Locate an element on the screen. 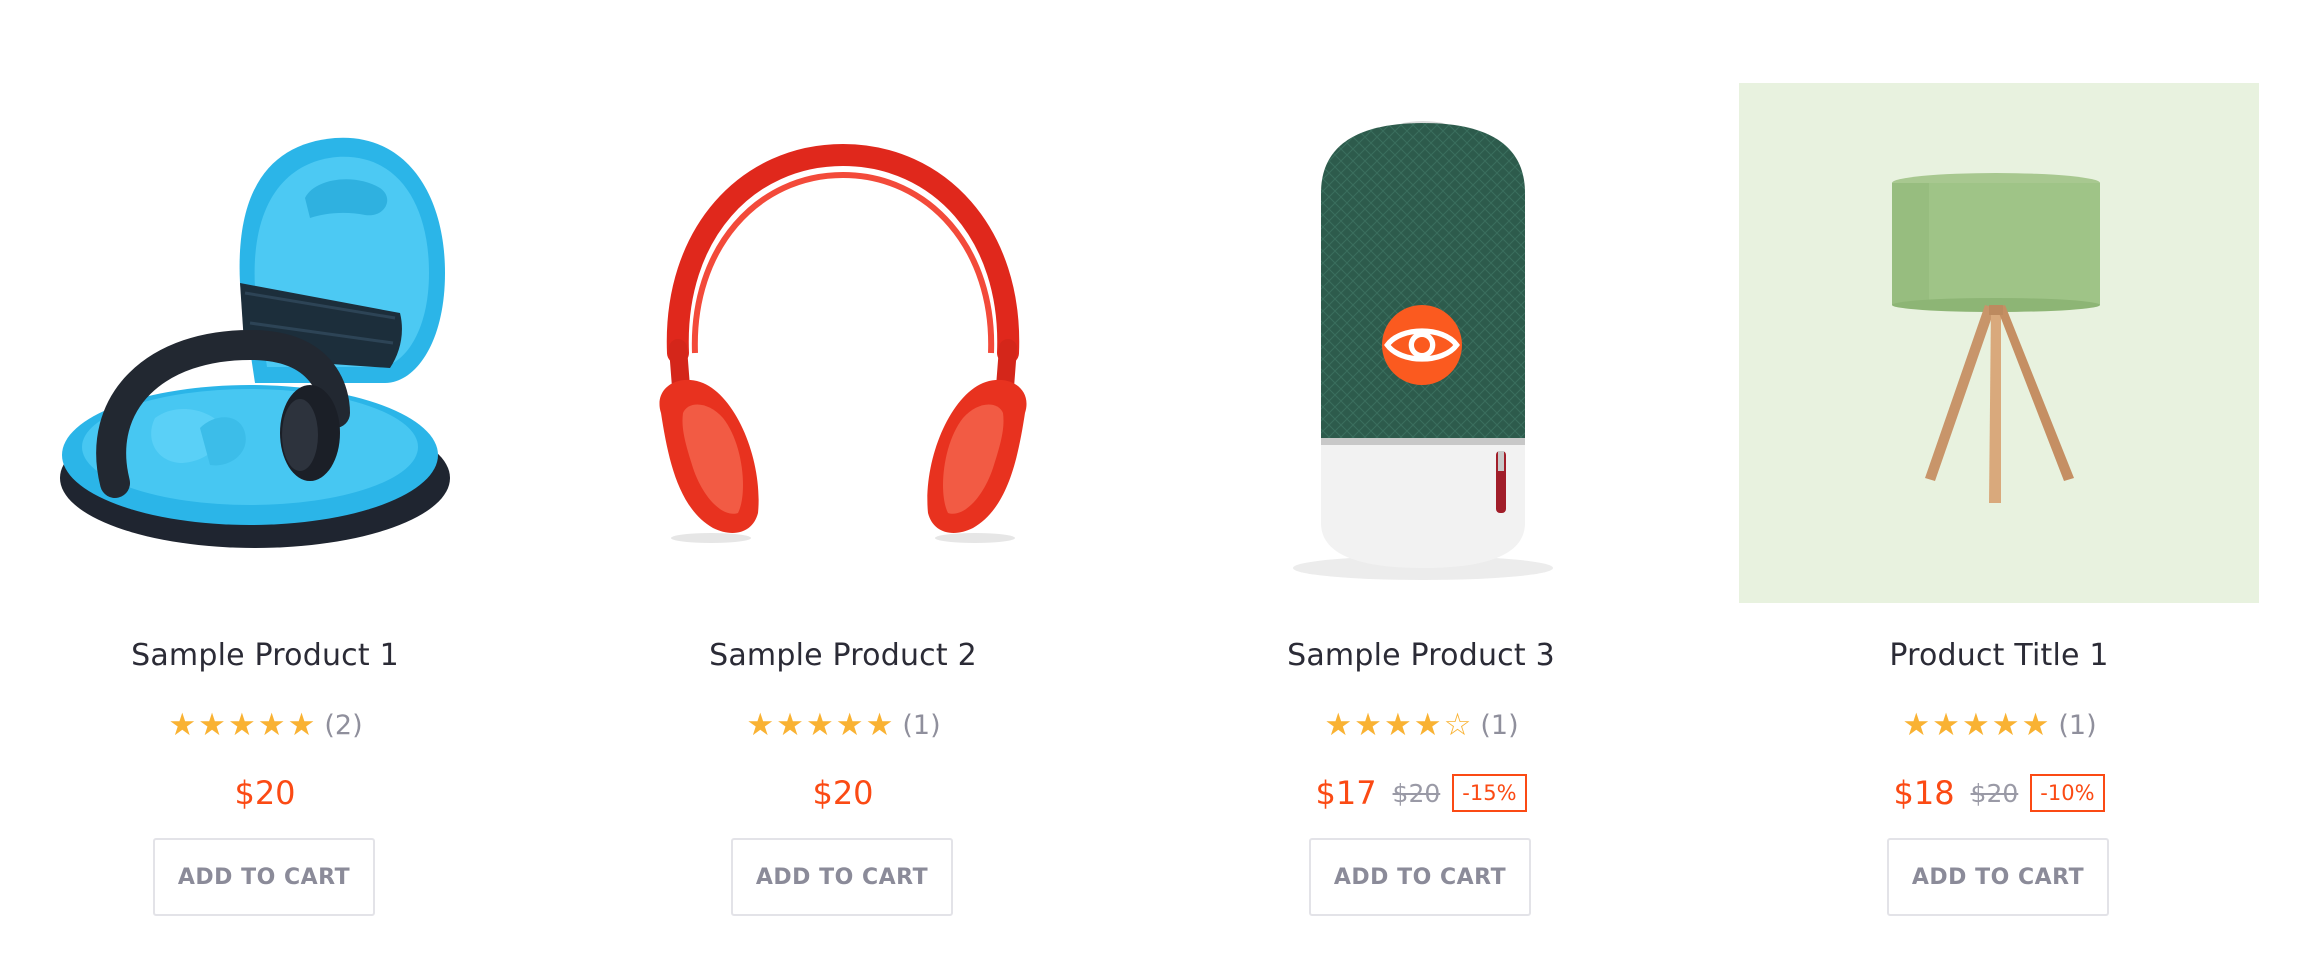 The height and width of the screenshot is (970, 2309). product-rating: ★ ★ ★ ★ ★ (2) is located at coordinates (265, 725).